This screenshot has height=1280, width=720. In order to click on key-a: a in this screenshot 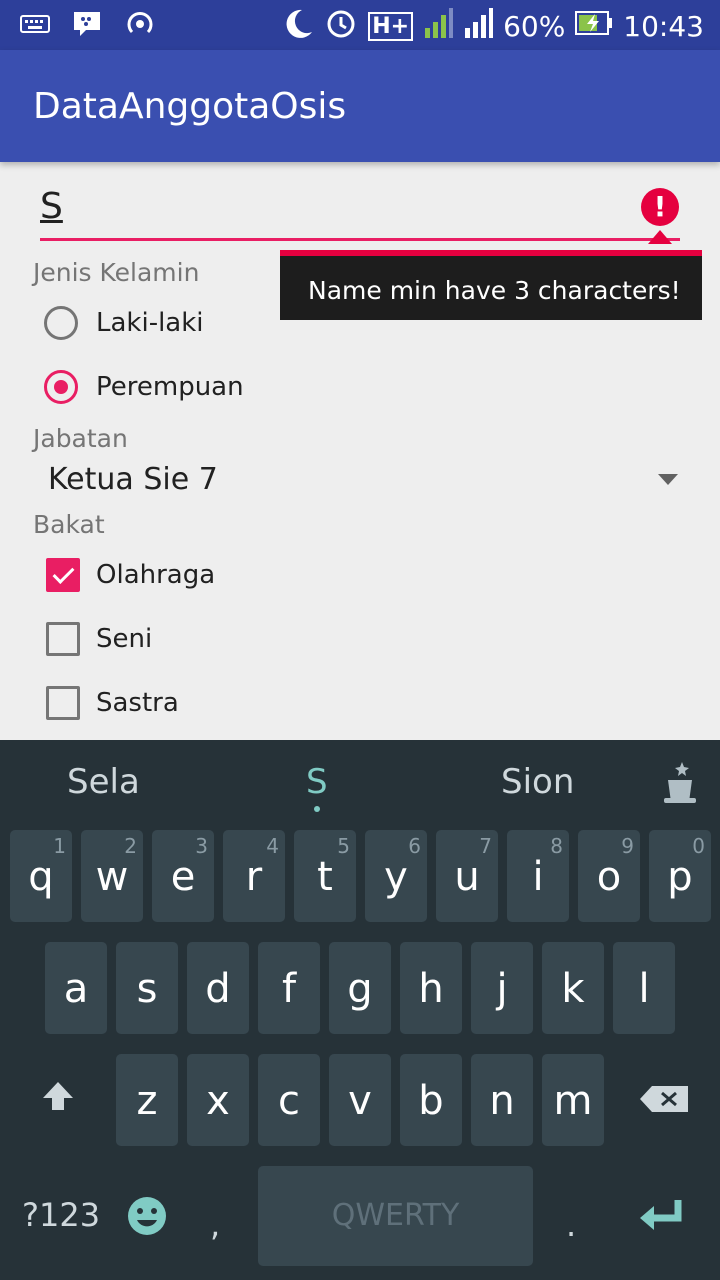, I will do `click(76, 988)`.